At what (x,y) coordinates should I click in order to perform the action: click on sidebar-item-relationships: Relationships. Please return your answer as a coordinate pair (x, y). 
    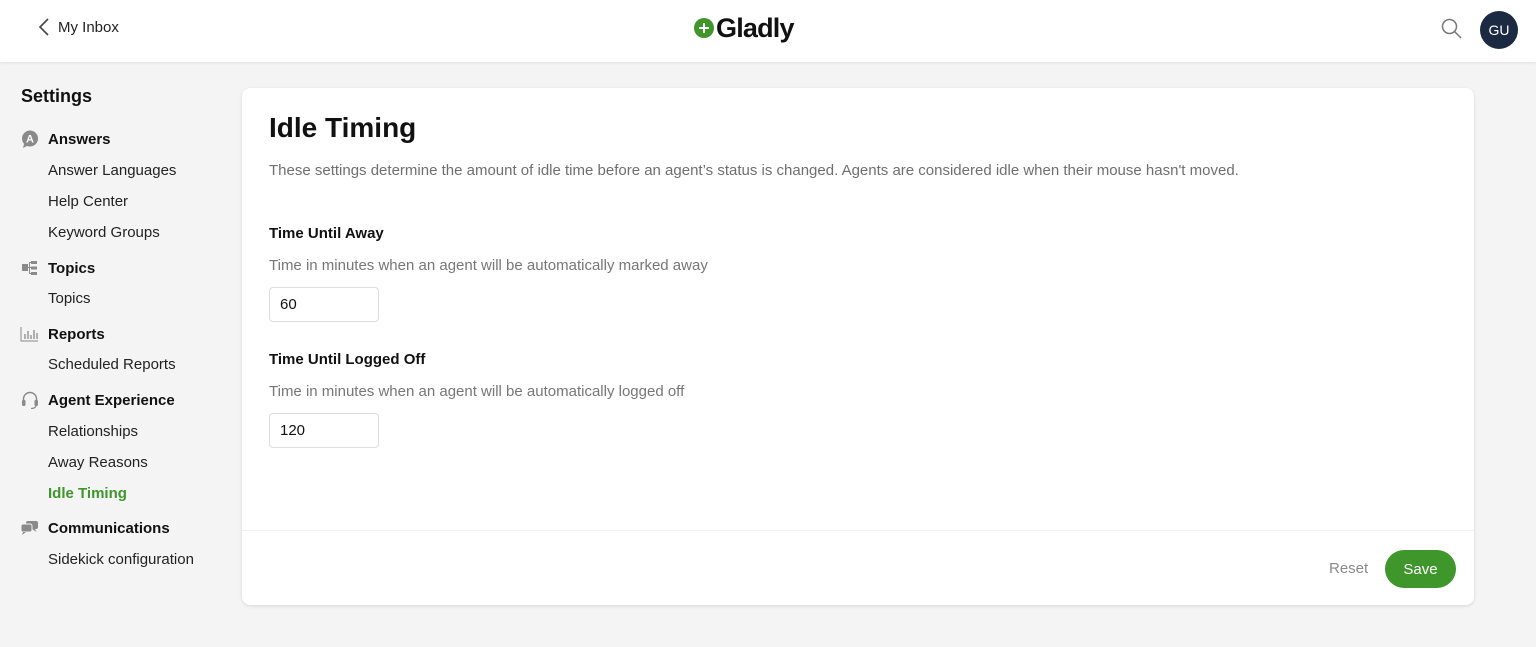
    Looking at the image, I should click on (93, 431).